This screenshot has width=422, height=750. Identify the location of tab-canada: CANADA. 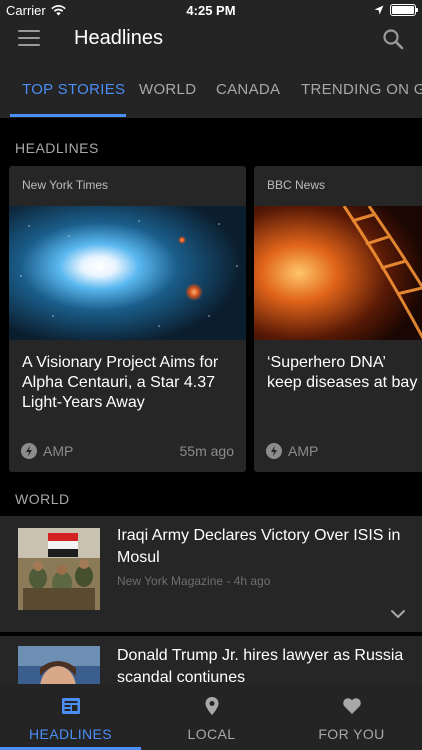
(248, 89).